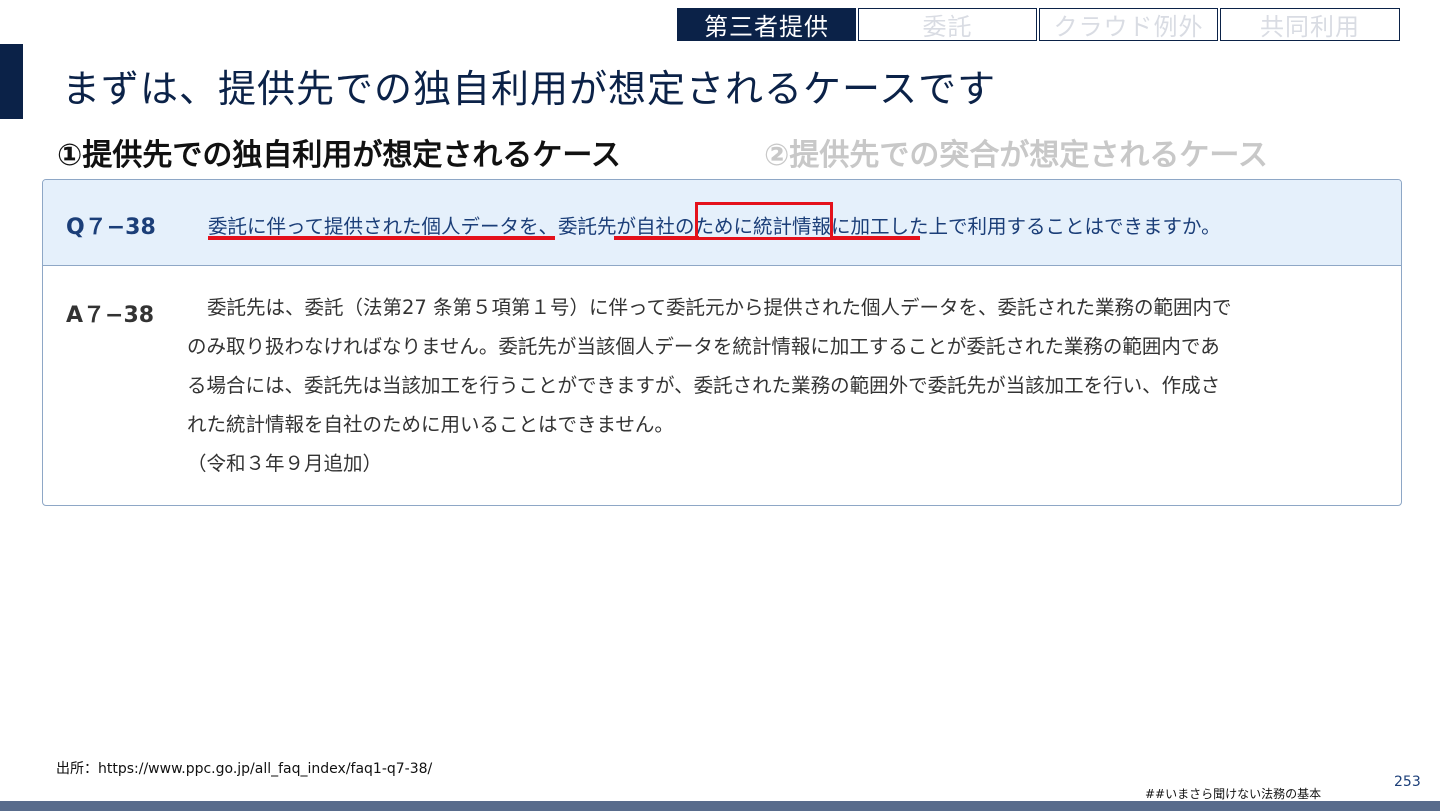 Image resolution: width=1440 pixels, height=811 pixels. I want to click on section-tabs: 第三者提供 委託 クラウド例外 共同利用, so click(1038, 24).